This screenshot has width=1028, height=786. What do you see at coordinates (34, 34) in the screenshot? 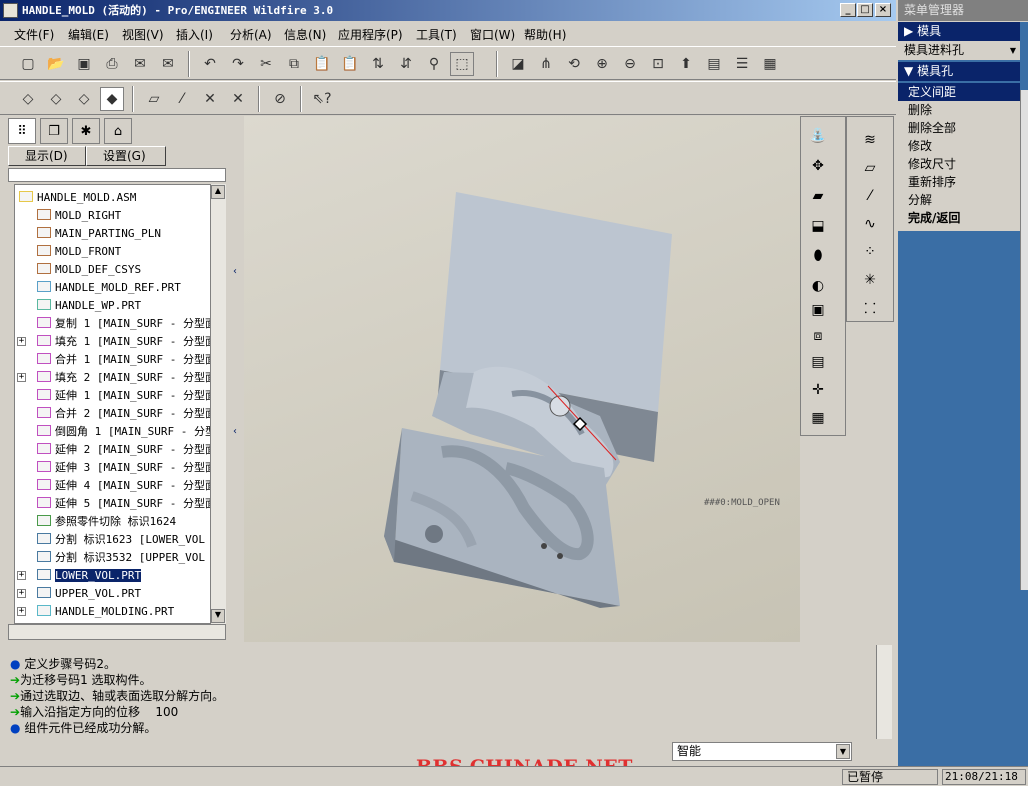
I see `menu-file: 文件(F)` at bounding box center [34, 34].